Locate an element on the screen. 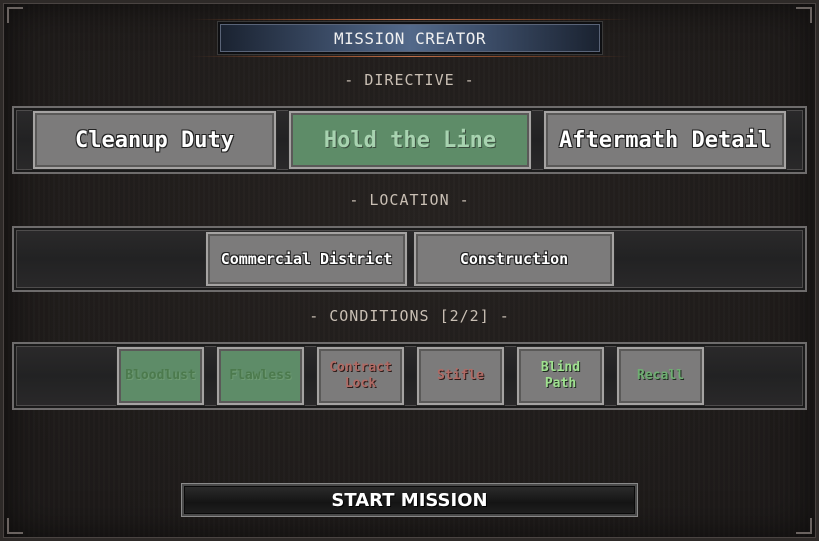 Image resolution: width=819 pixels, height=541 pixels. condition-button-bloodlust: Bloodlust is located at coordinates (160, 376).